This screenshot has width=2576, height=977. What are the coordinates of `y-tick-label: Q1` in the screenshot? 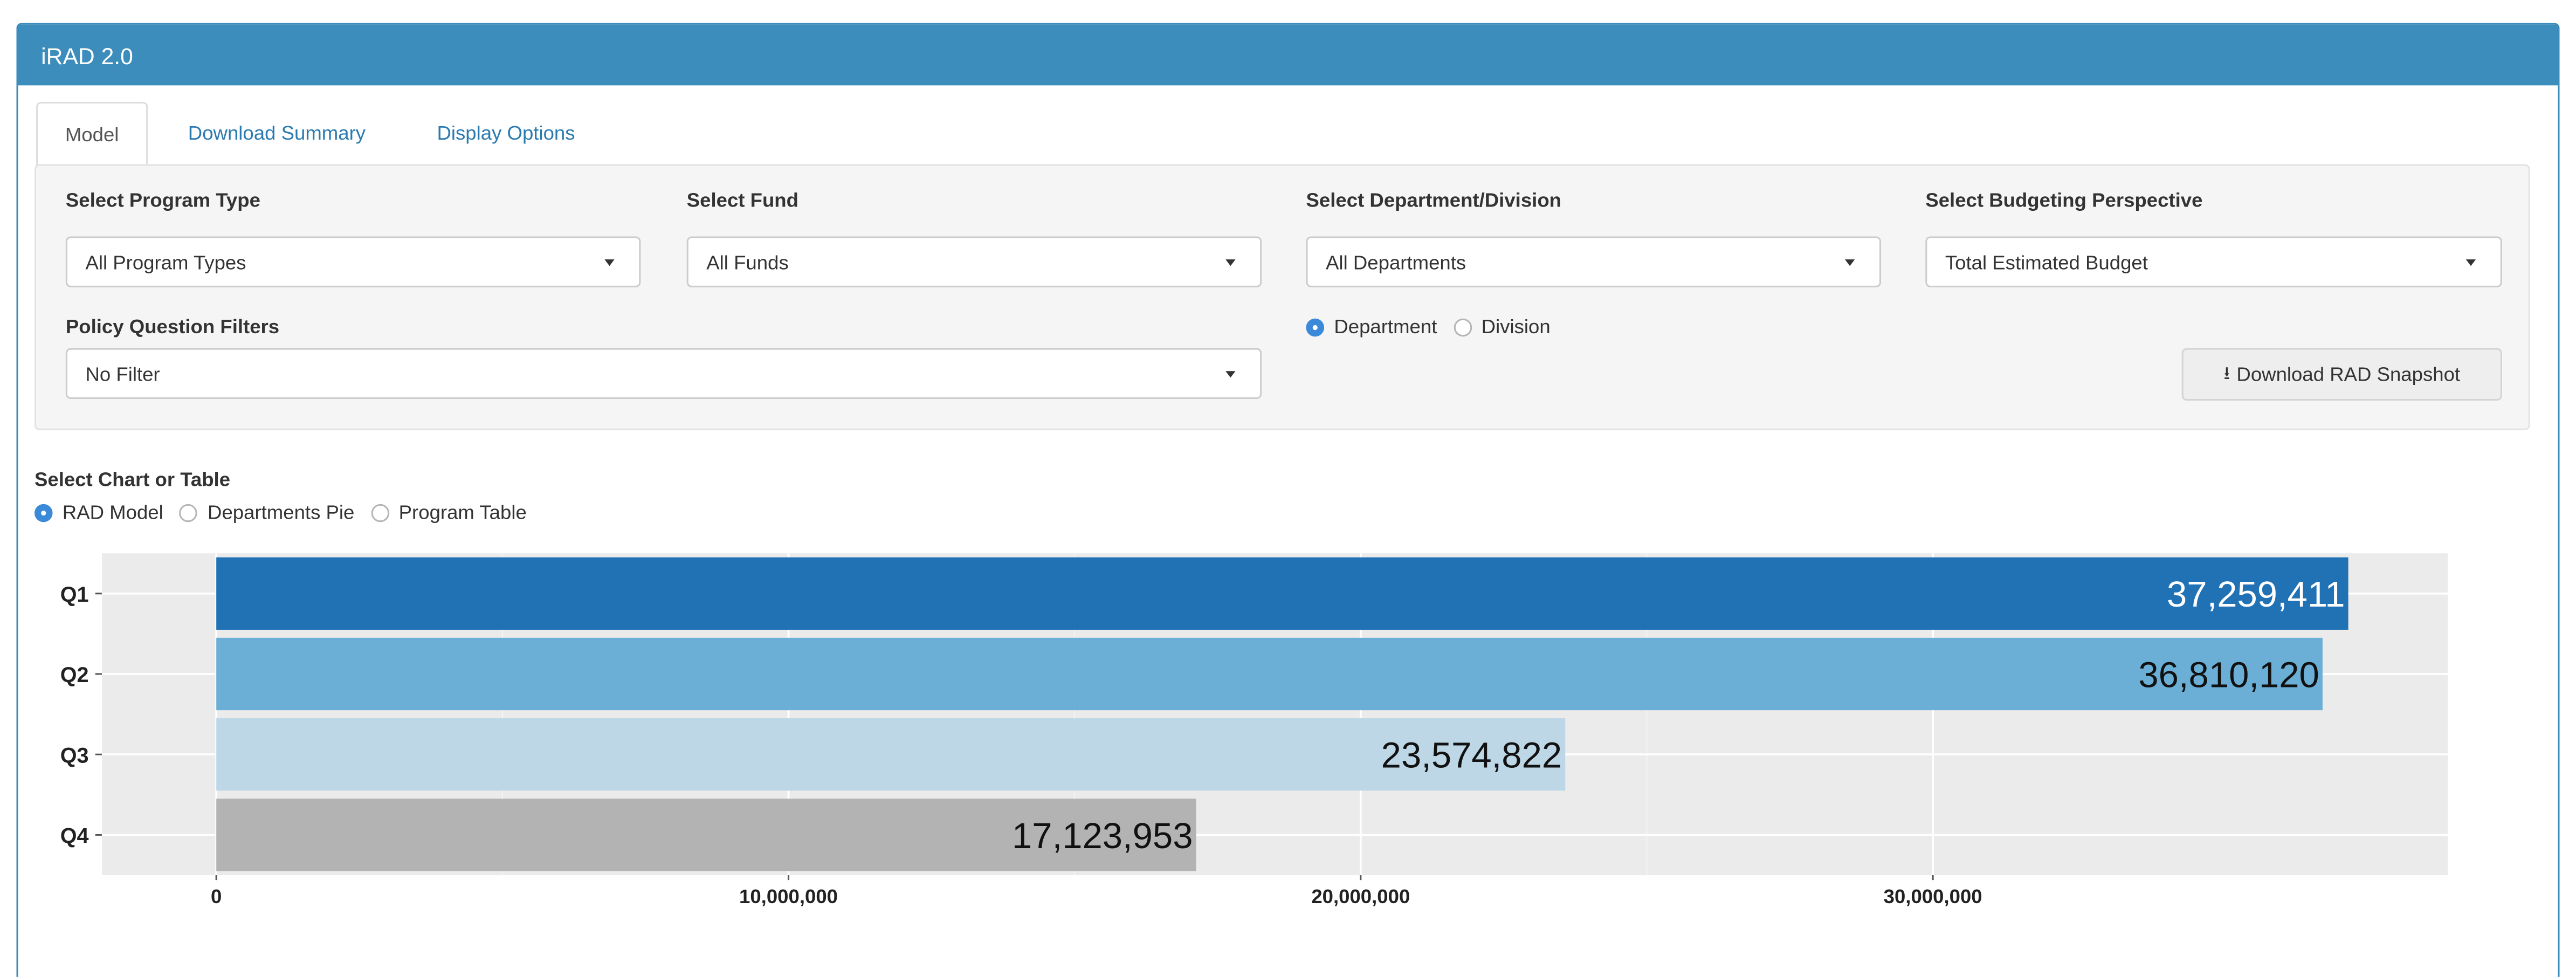 It's located at (74, 595).